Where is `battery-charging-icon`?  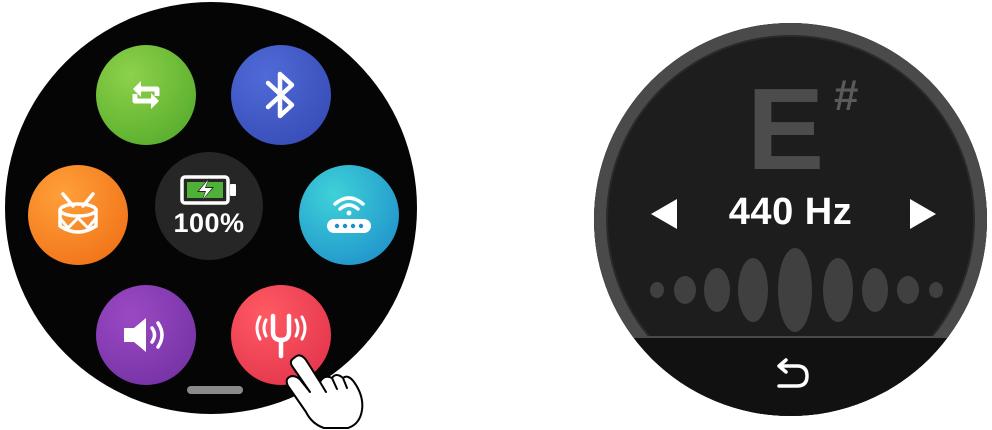 battery-charging-icon is located at coordinates (208, 189).